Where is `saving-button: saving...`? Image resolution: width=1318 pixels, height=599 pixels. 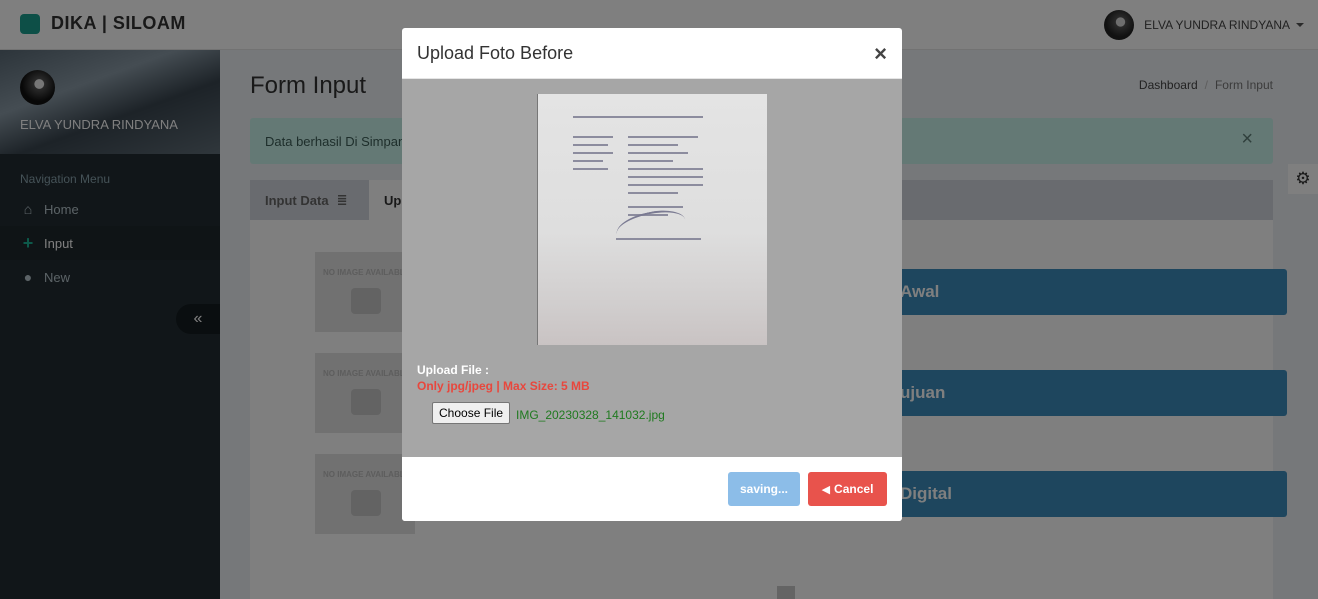
saving-button: saving... is located at coordinates (764, 489).